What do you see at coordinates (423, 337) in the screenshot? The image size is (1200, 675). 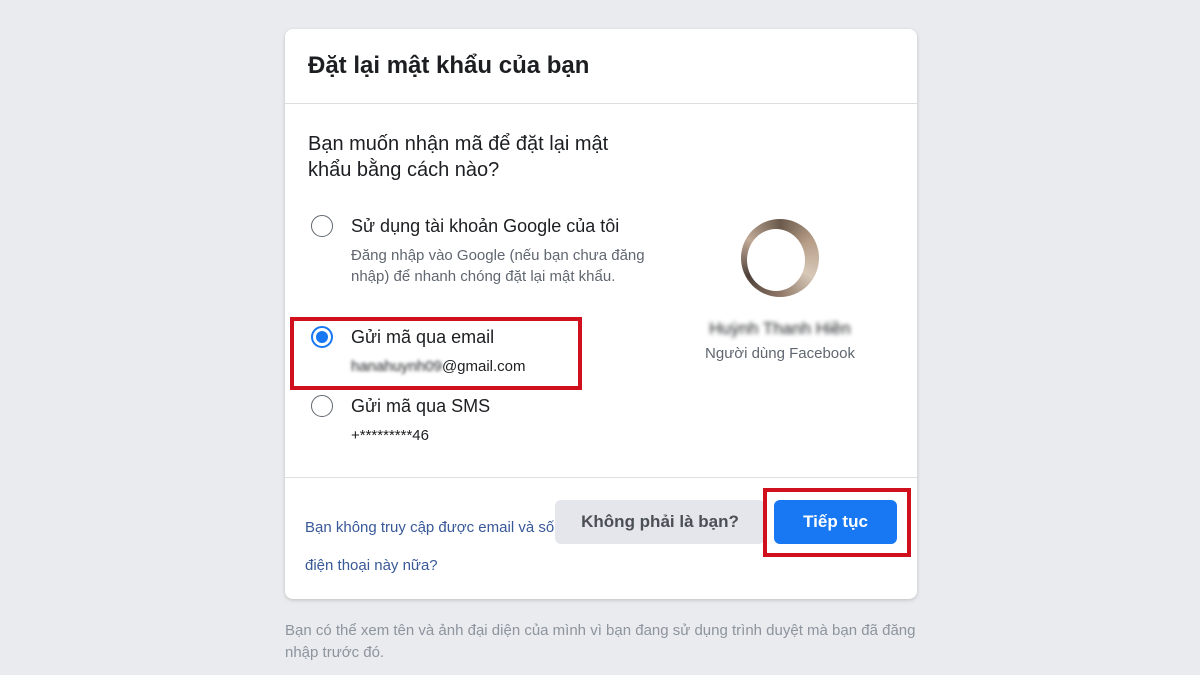 I see `email-option-label: Gửi mã qua email` at bounding box center [423, 337].